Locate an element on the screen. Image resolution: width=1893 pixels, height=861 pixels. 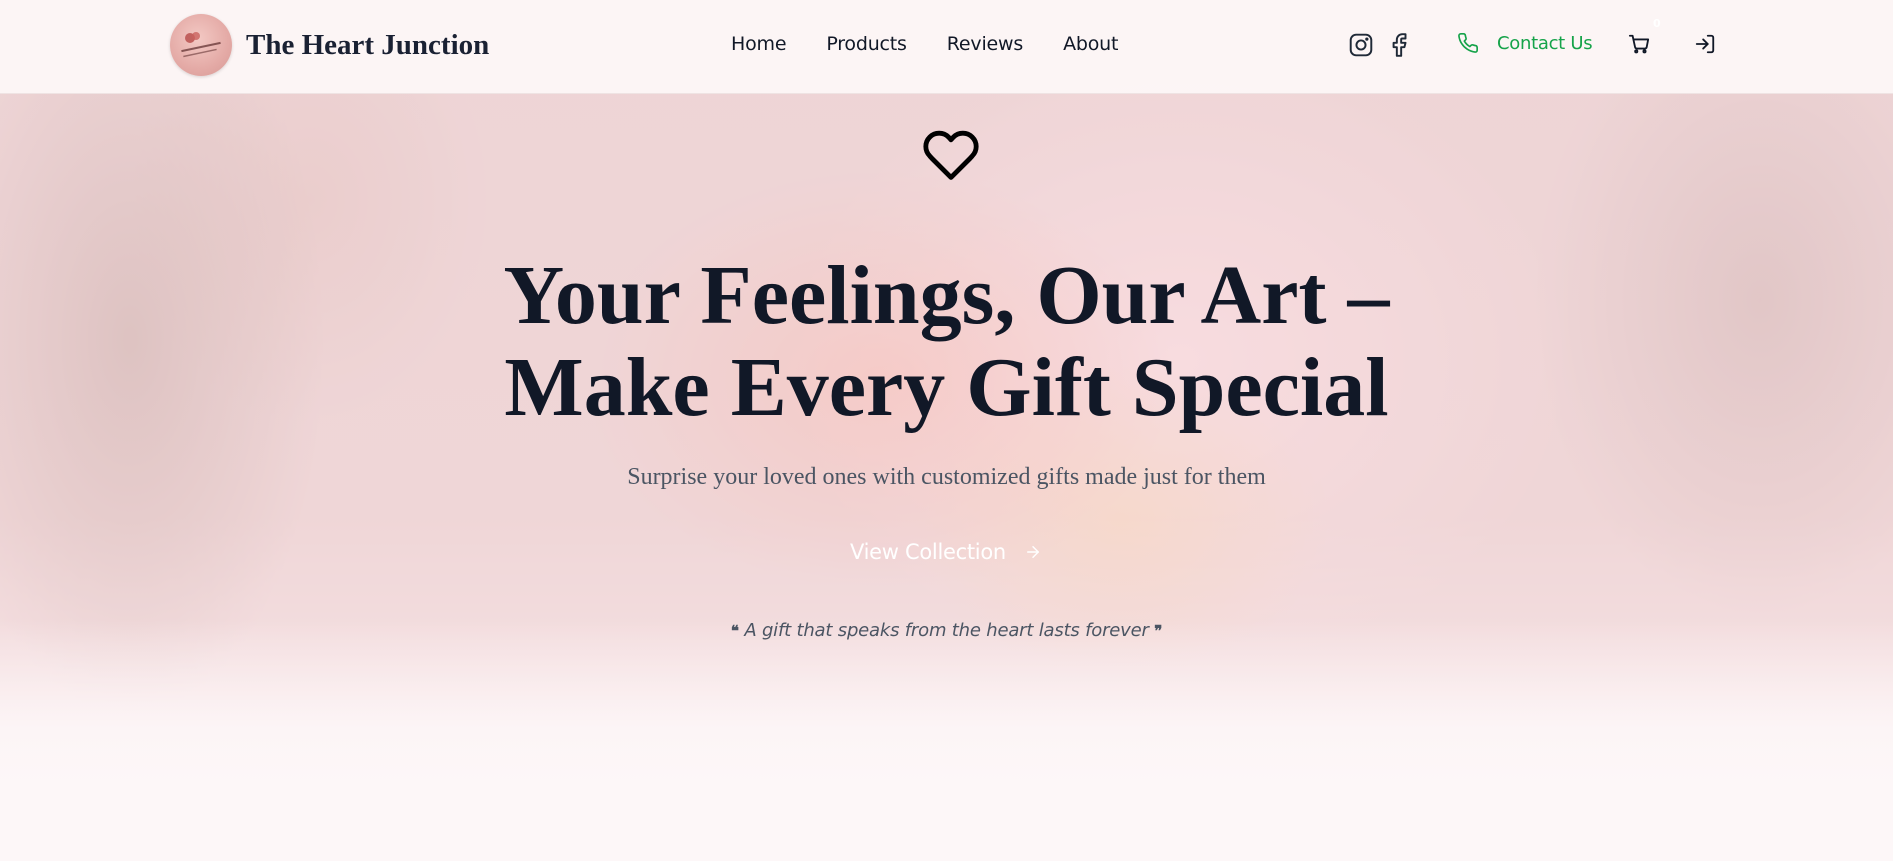
login-button is located at coordinates (1705, 46).